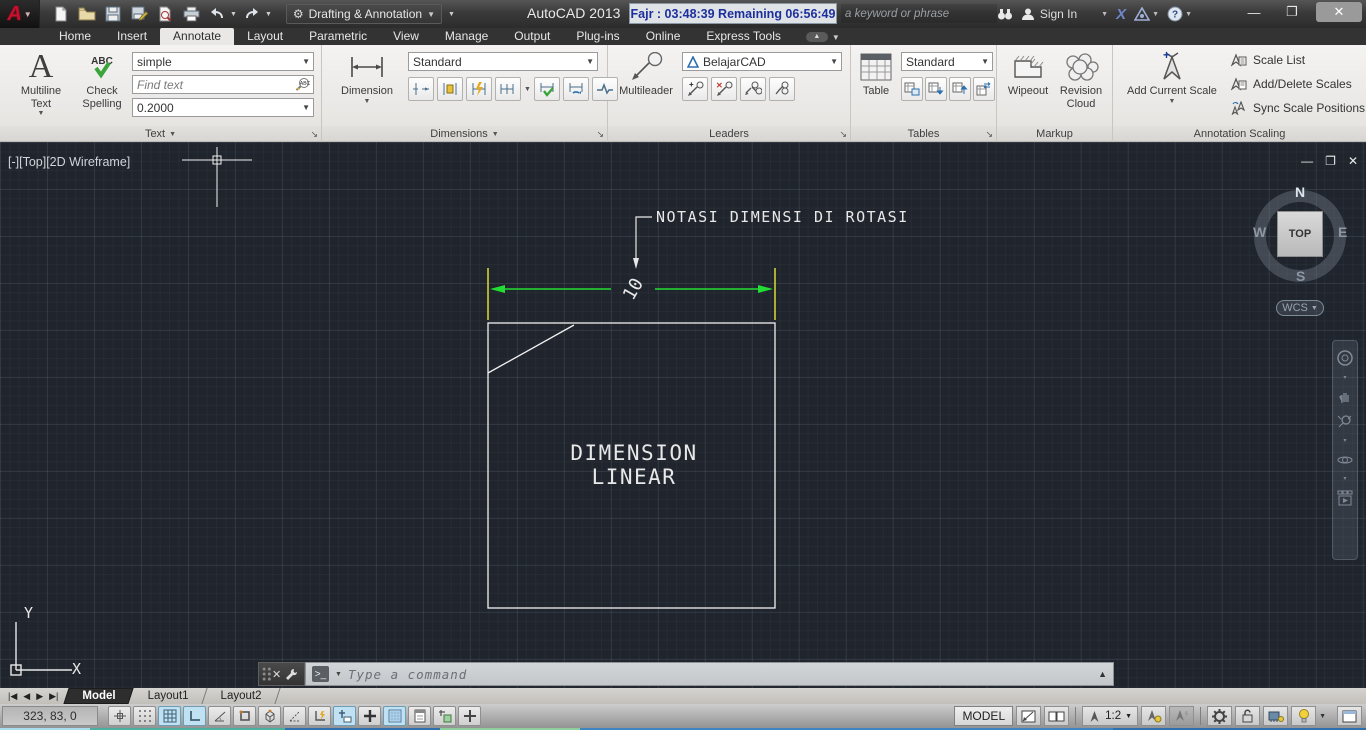  I want to click on add-delete-scales-button: Add/Delete Scales, so click(1291, 84).